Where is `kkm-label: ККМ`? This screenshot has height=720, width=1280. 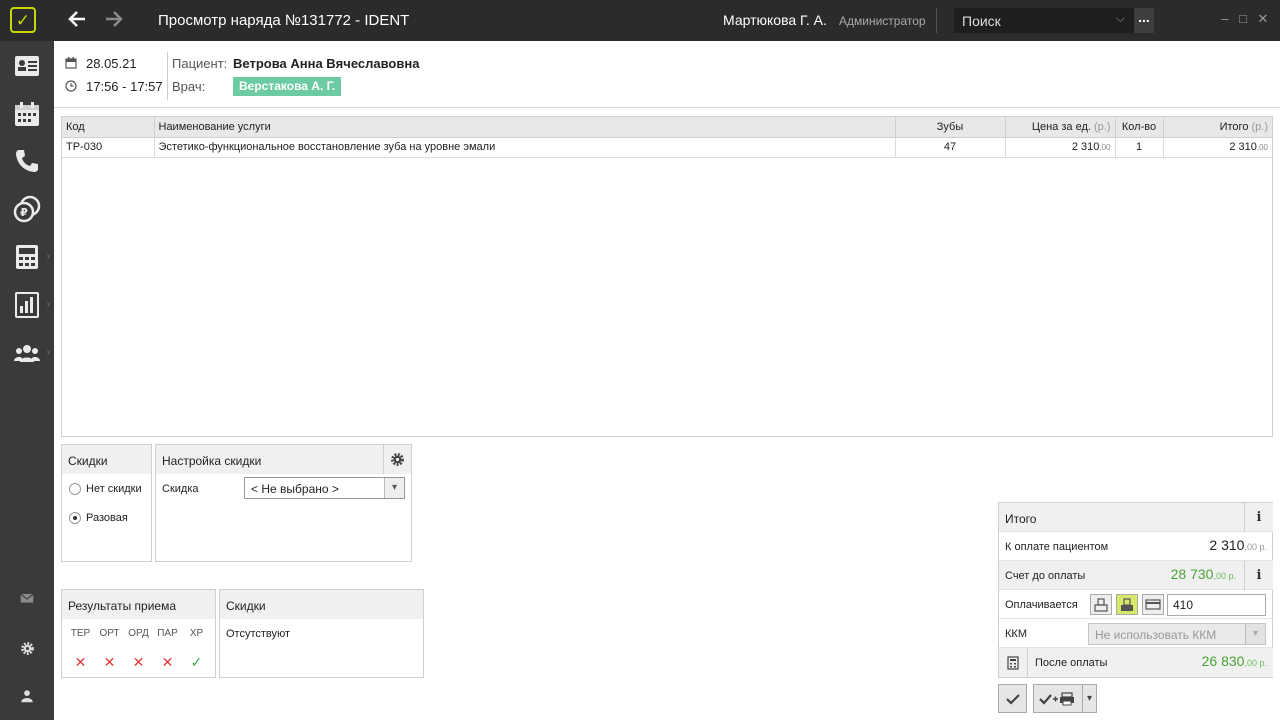
kkm-label: ККМ is located at coordinates (1016, 634).